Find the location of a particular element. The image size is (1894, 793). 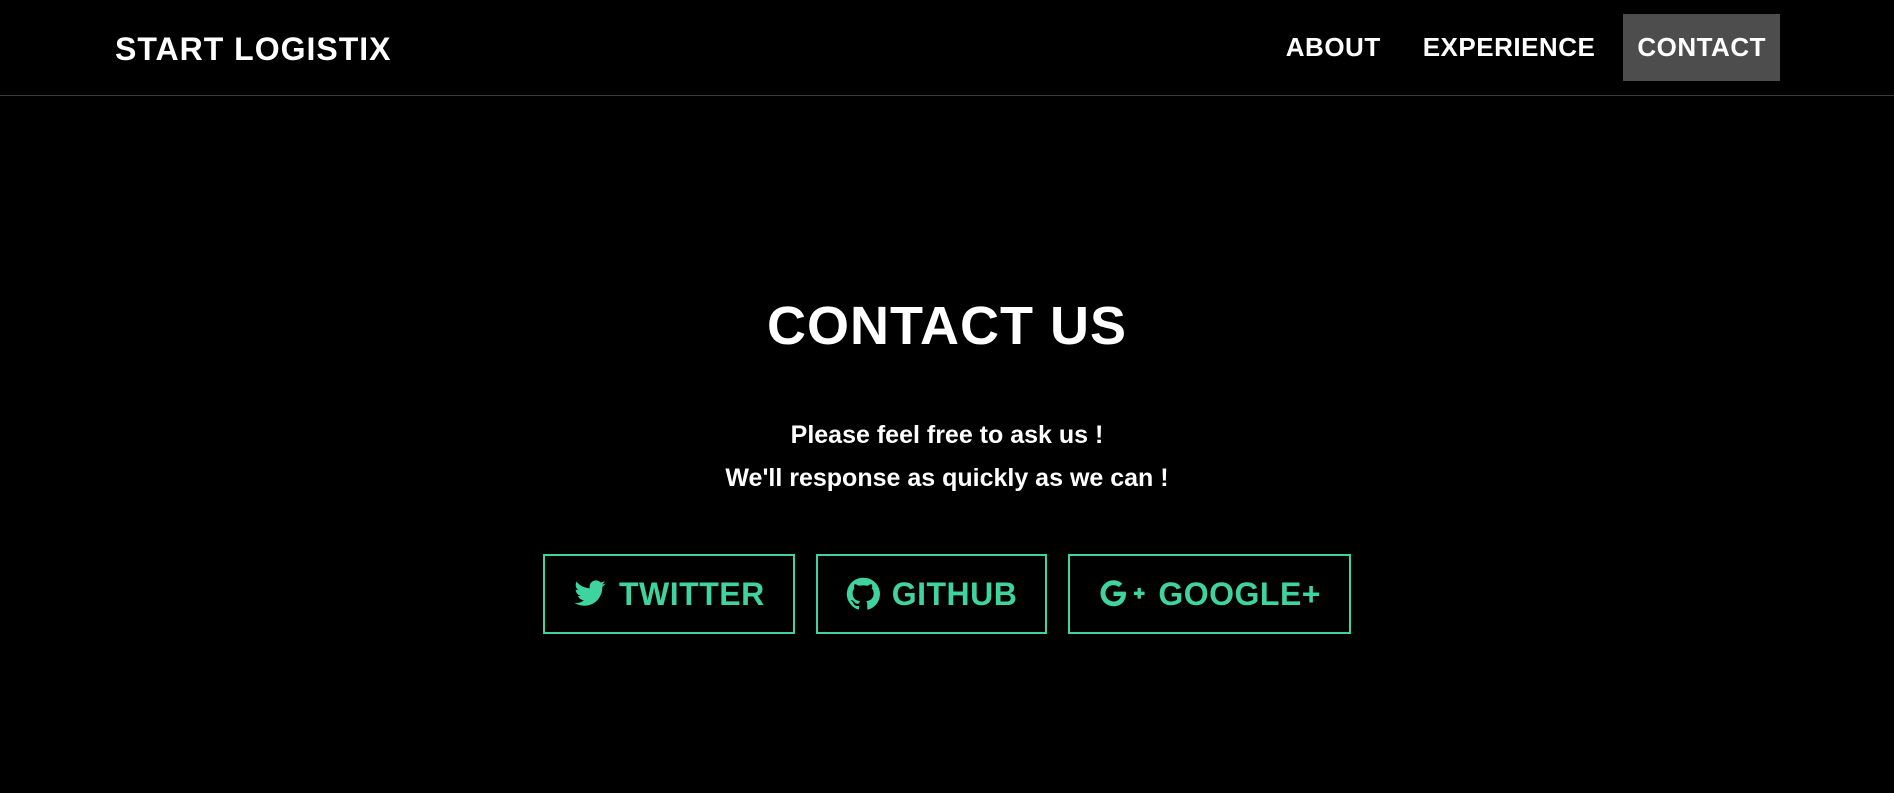

google-plus-label: GOOGLE+ is located at coordinates (1239, 593).